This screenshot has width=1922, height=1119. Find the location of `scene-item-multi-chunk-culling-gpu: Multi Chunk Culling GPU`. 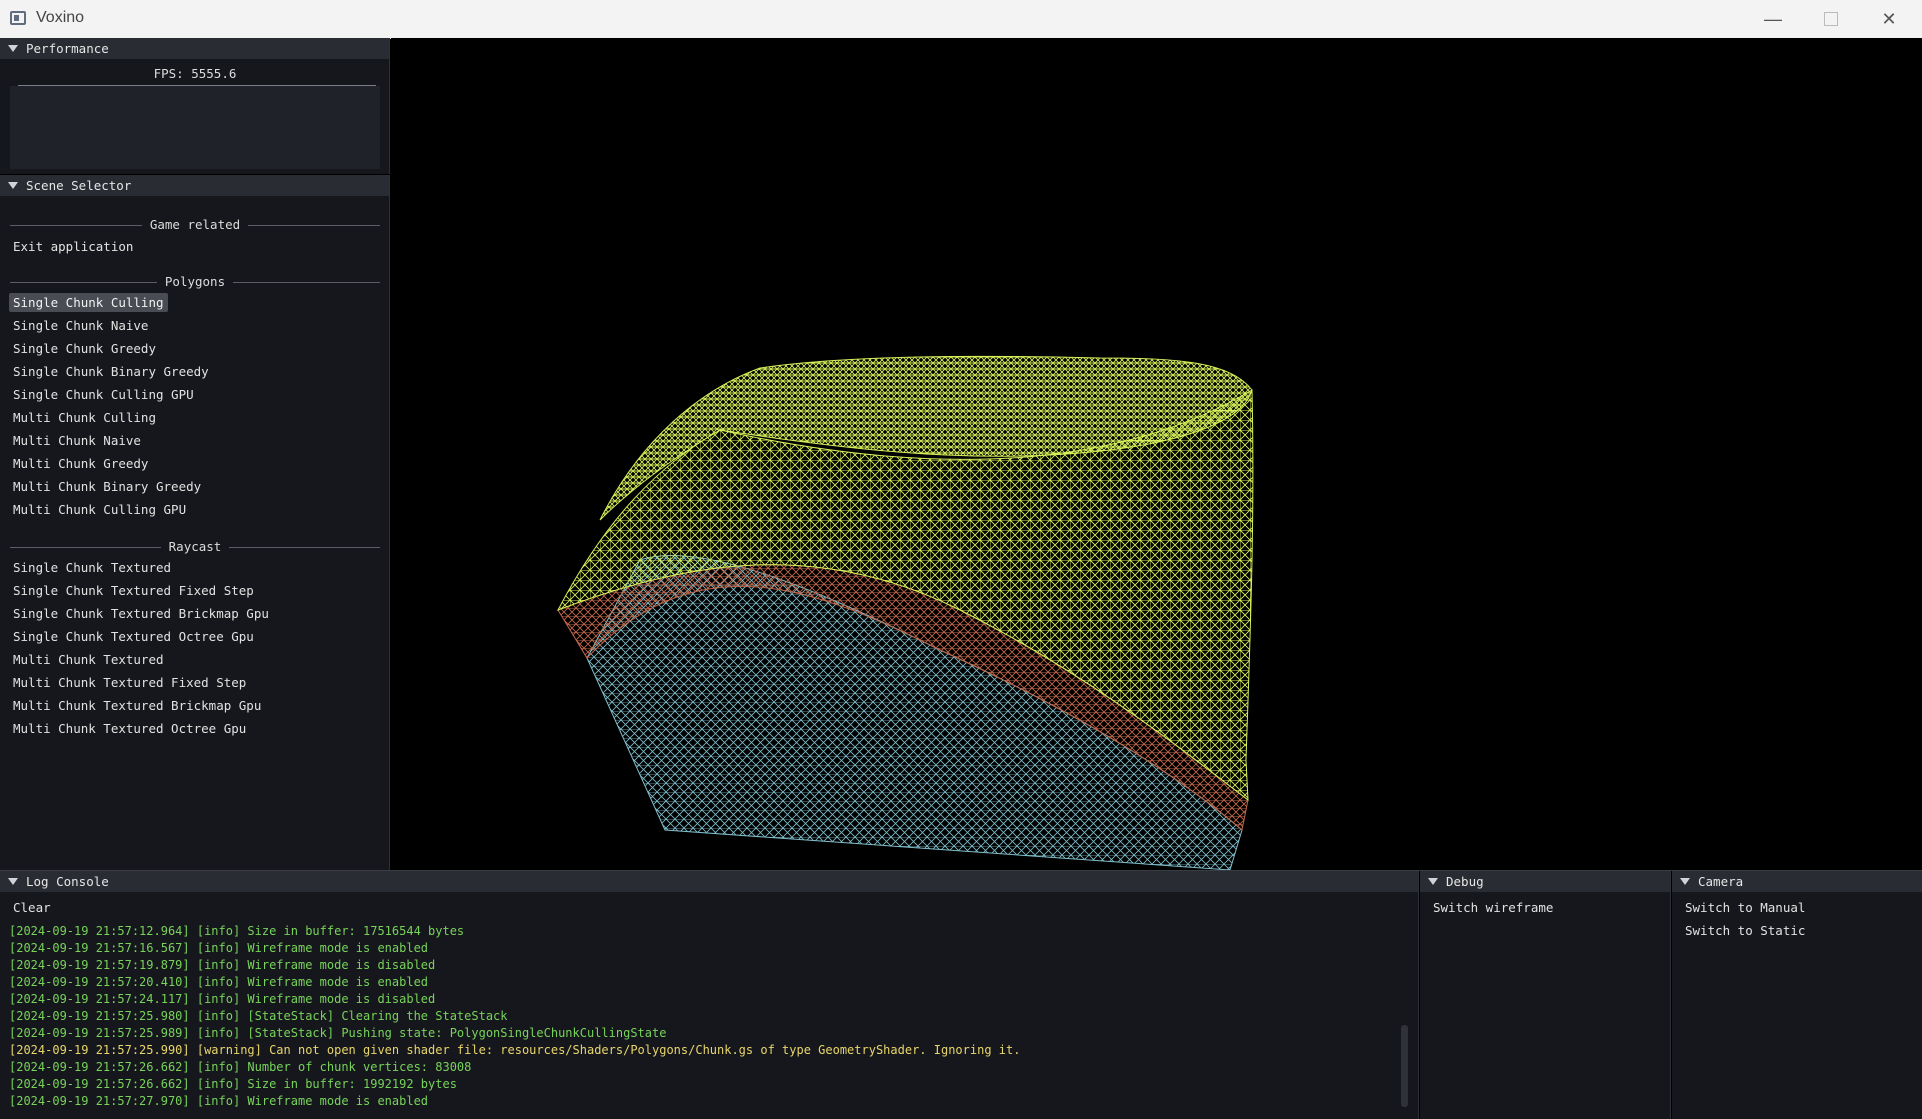

scene-item-multi-chunk-culling-gpu: Multi Chunk Culling GPU is located at coordinates (99, 509).